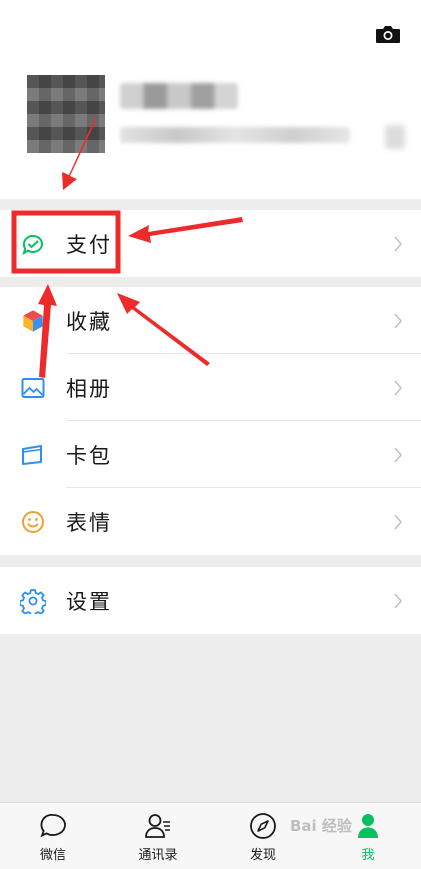 The width and height of the screenshot is (421, 869). I want to click on menu-item-settings: 设置, so click(210, 600).